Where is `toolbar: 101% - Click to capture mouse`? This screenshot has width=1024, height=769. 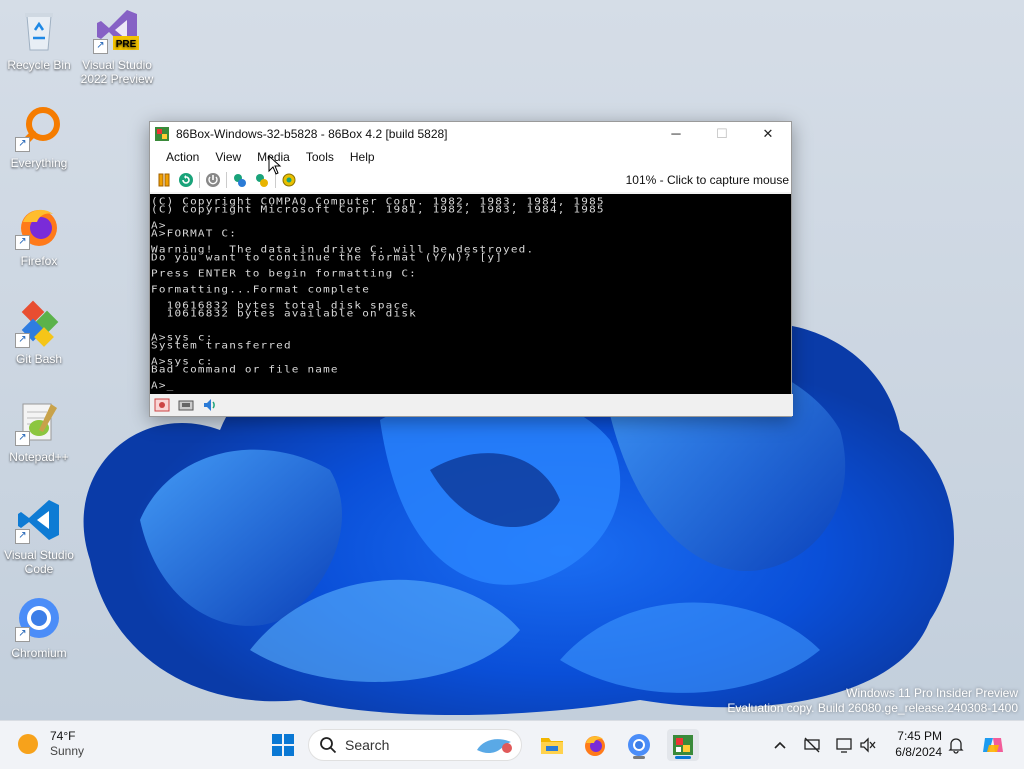
toolbar: 101% - Click to capture mouse is located at coordinates (470, 180).